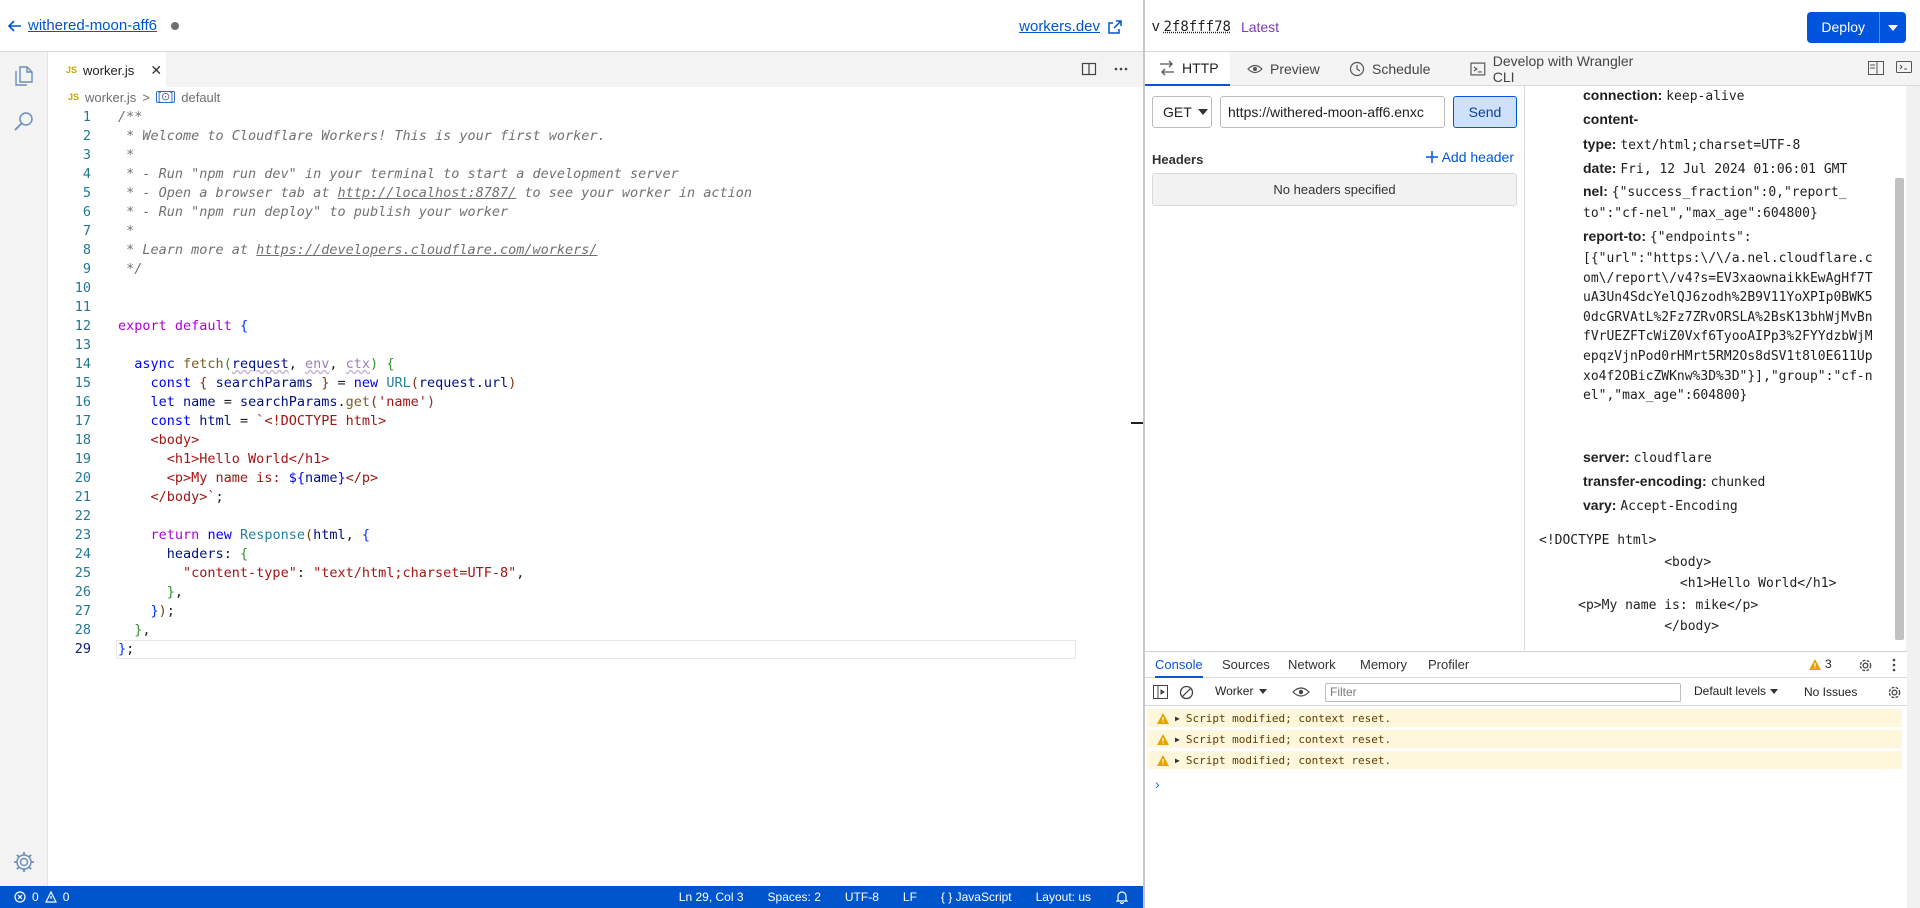  I want to click on code-line: 24 headers: {, so click(588, 554).